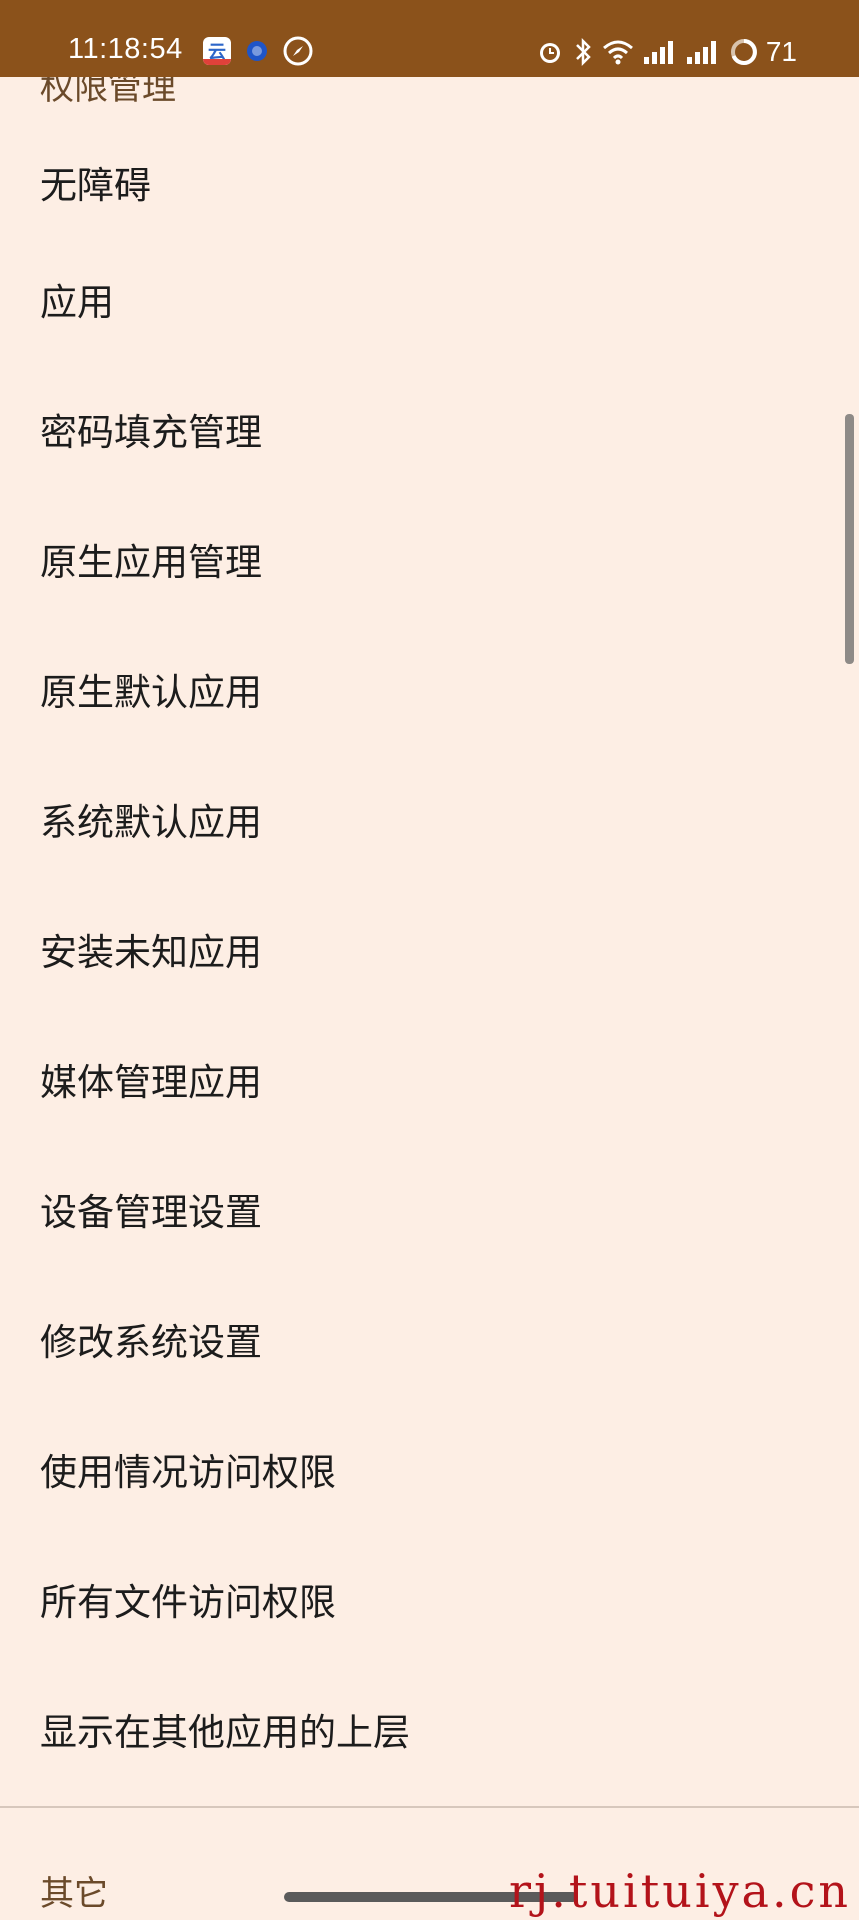 This screenshot has height=1920, width=859. What do you see at coordinates (429, 689) in the screenshot?
I see `menu-item-native-default-apps: 原生默认应用` at bounding box center [429, 689].